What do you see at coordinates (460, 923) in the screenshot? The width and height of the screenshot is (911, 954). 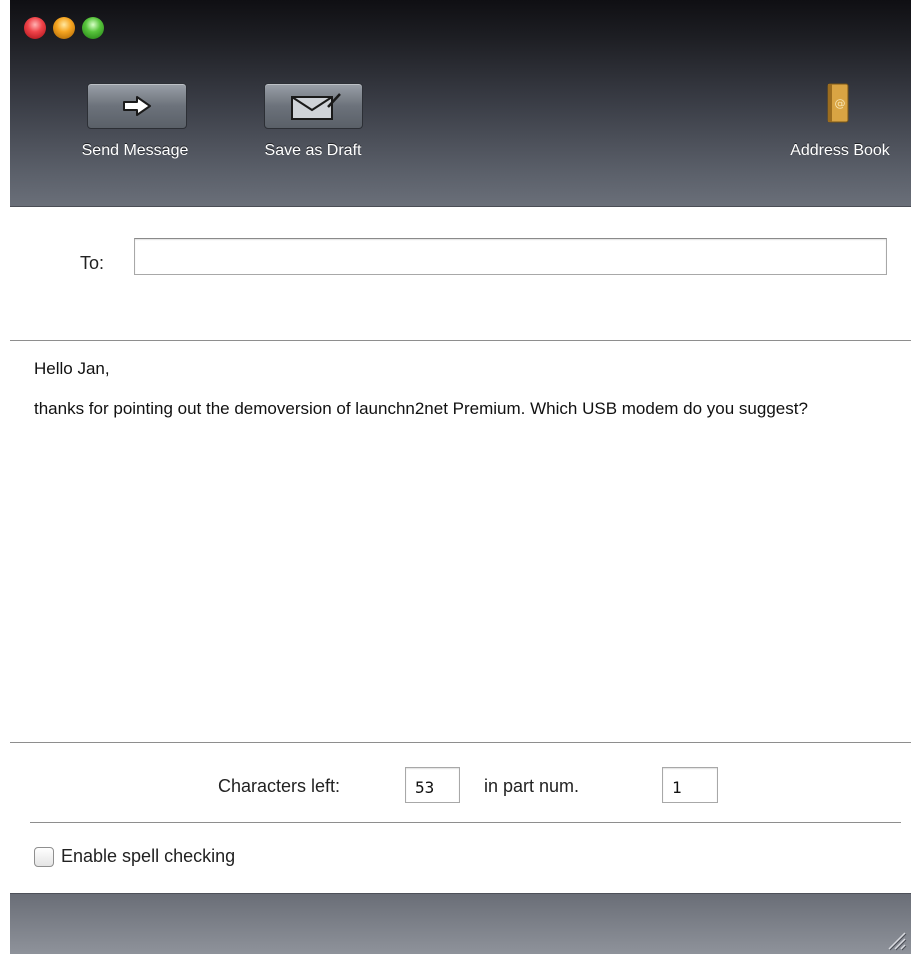 I see `bottom-bar` at bounding box center [460, 923].